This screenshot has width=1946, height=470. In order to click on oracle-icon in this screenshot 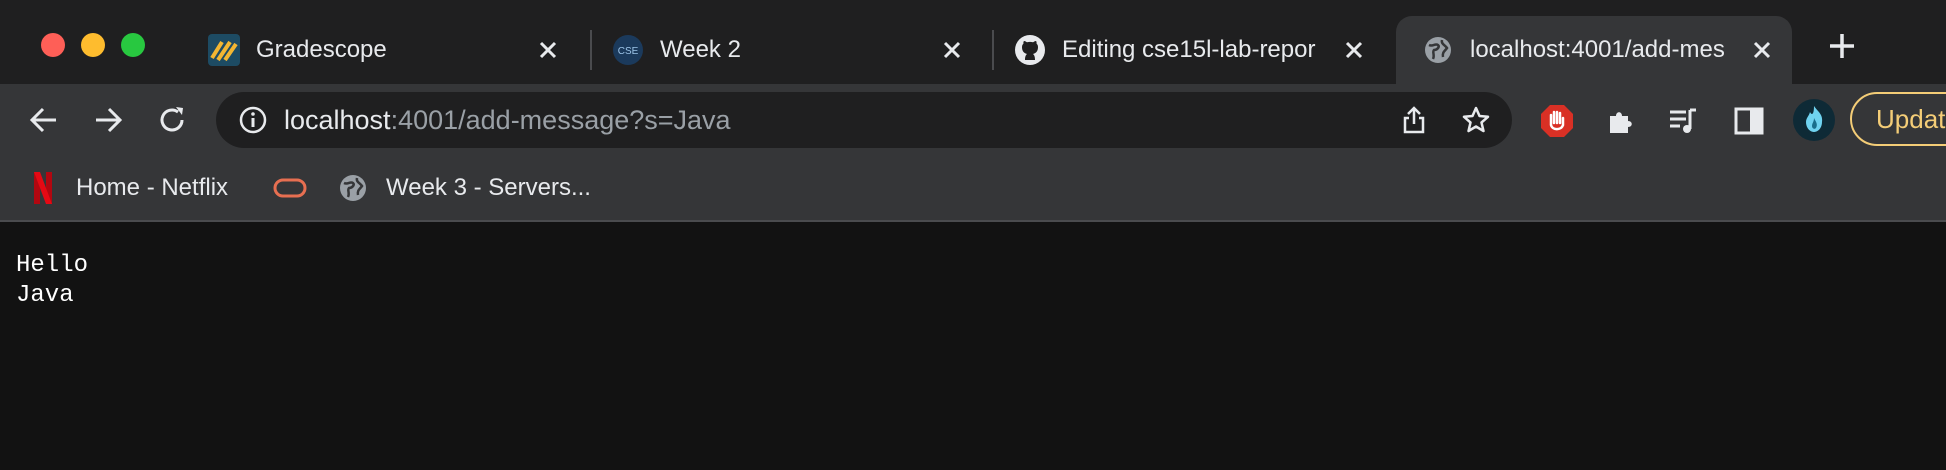, I will do `click(290, 188)`.